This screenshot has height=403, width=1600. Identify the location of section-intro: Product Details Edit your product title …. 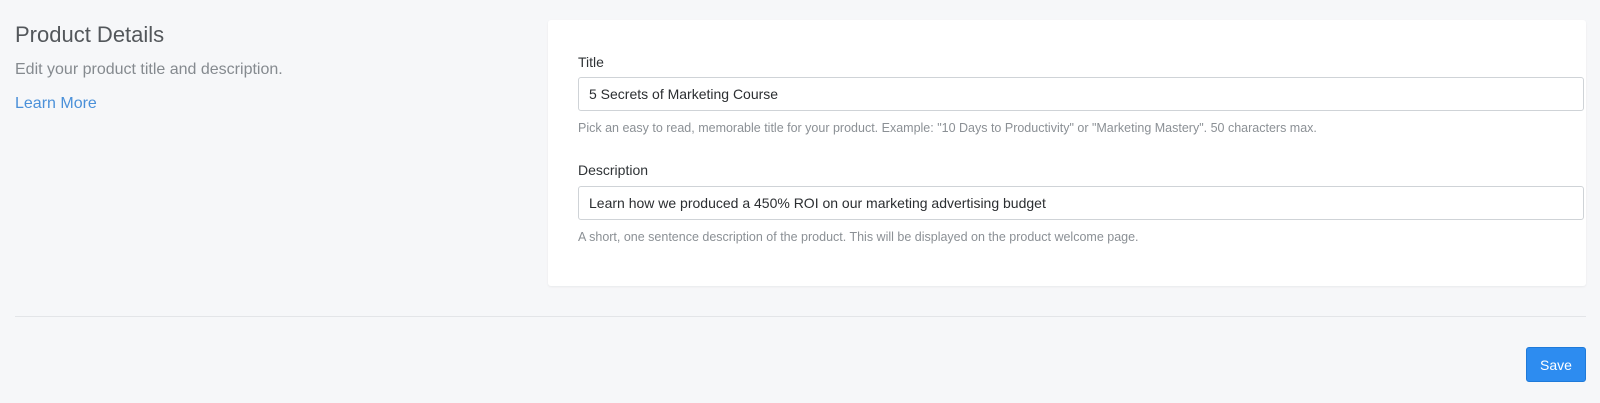
(265, 67).